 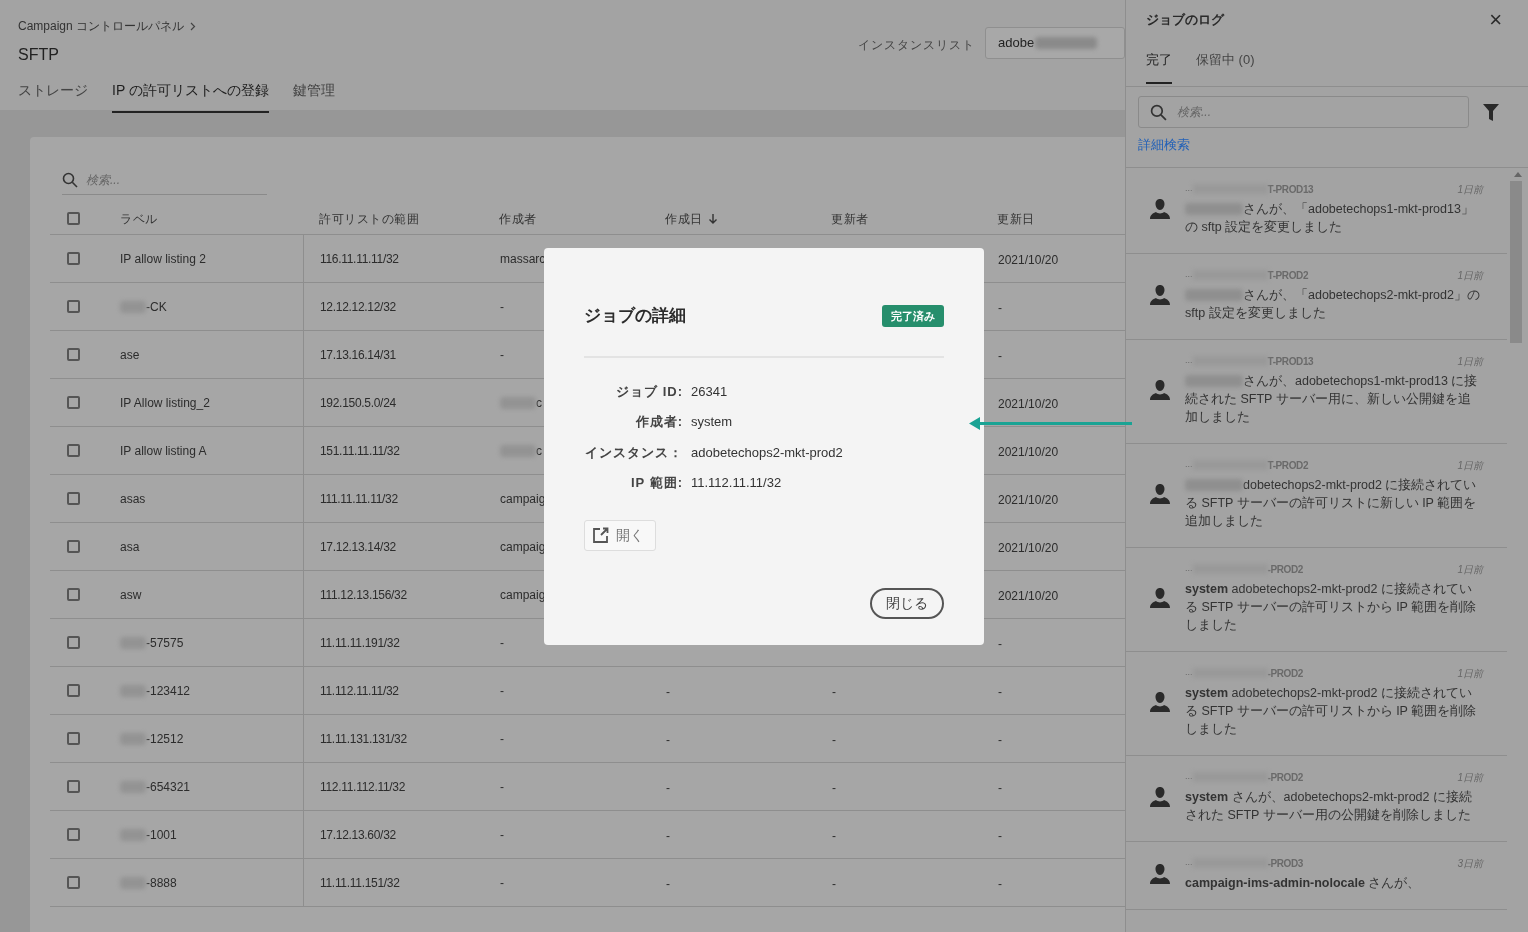 I want to click on scrollbar-thumb, so click(x=1515, y=261).